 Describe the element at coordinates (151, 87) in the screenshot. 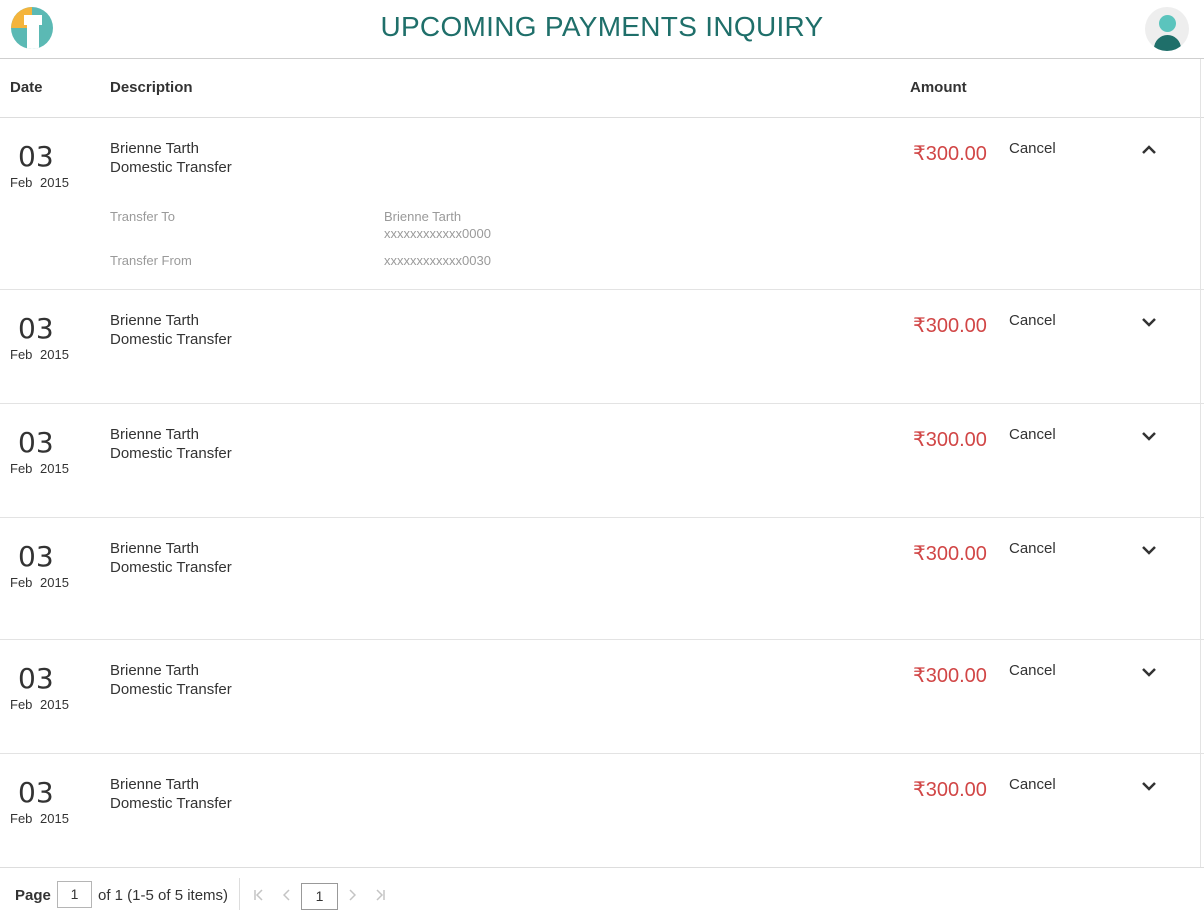

I see `column-header-description: Description` at that location.